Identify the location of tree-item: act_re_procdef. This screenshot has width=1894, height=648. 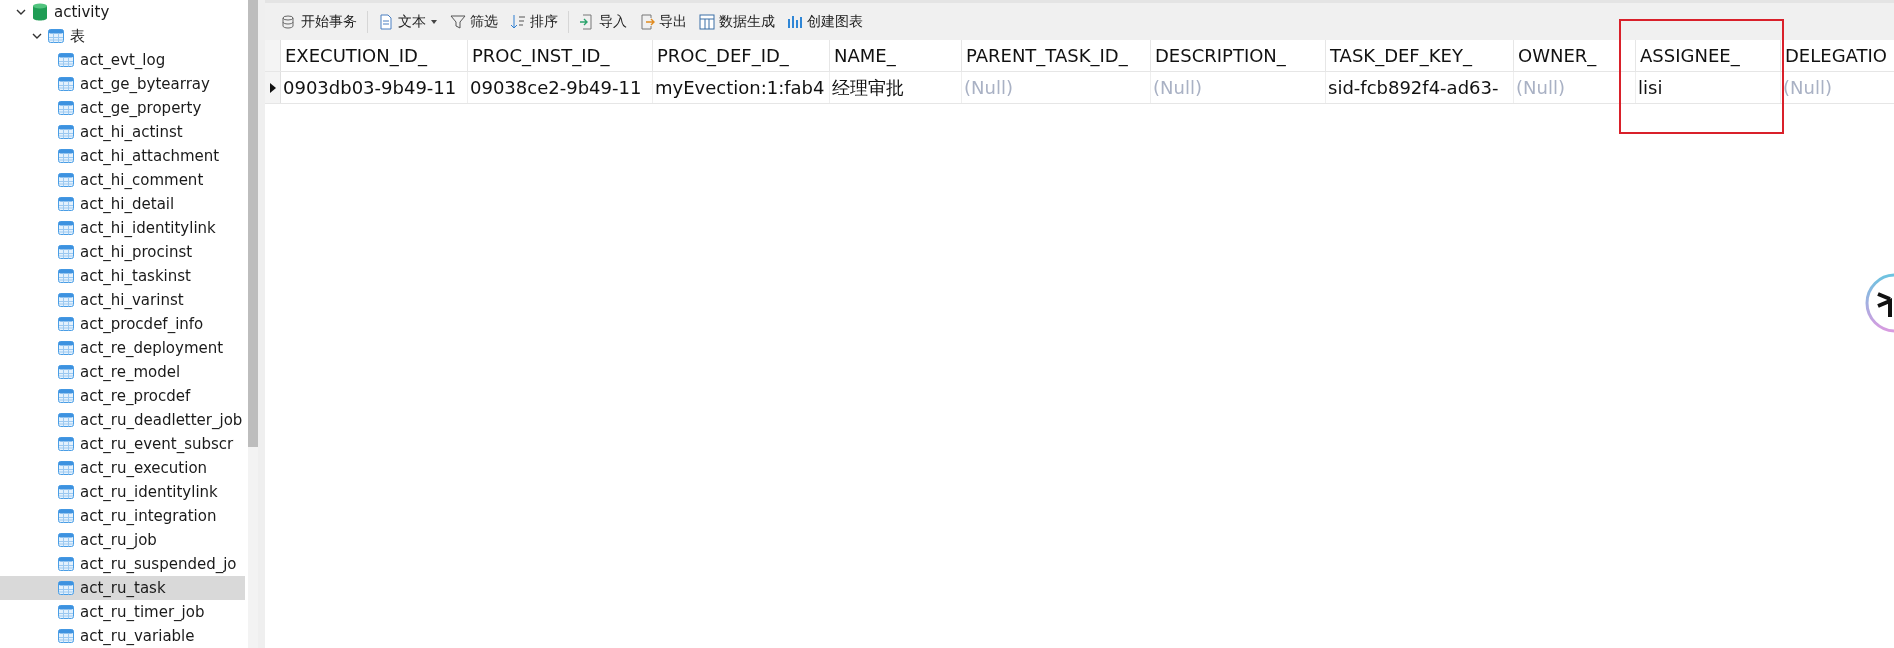
(122, 396).